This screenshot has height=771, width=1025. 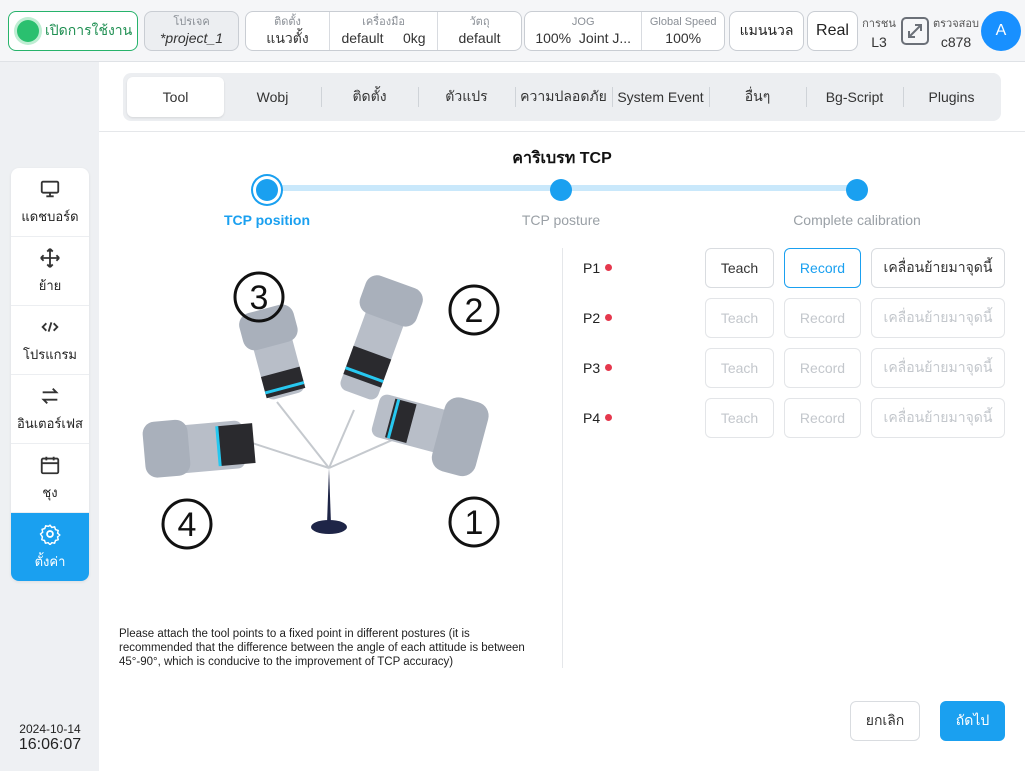 I want to click on collision-level: การชน L3, so click(x=879, y=32).